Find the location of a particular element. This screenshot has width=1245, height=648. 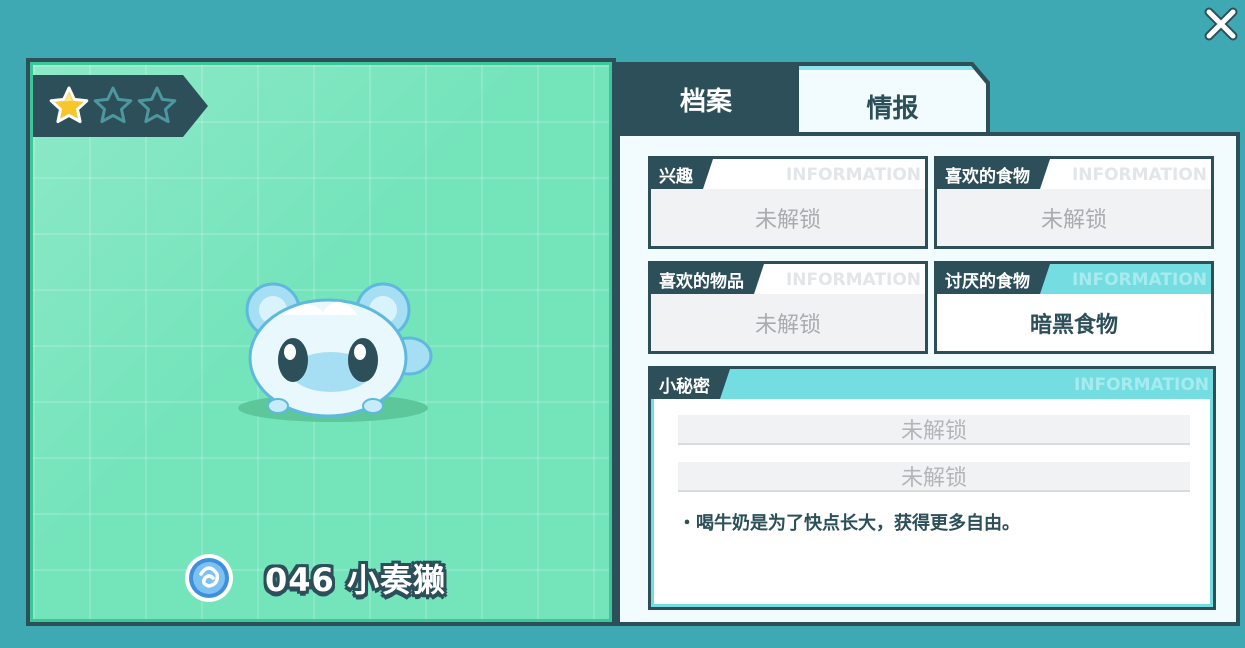

card-title: 喜欢的物品 is located at coordinates (707, 279).